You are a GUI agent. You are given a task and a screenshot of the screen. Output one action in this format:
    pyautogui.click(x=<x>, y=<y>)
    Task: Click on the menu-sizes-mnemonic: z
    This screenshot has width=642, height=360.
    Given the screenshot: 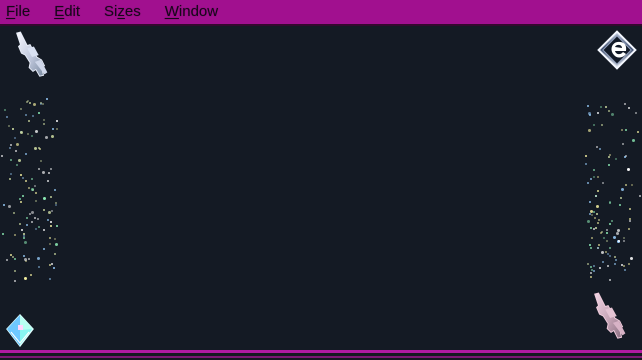 What is the action you would take?
    pyautogui.click(x=121, y=11)
    